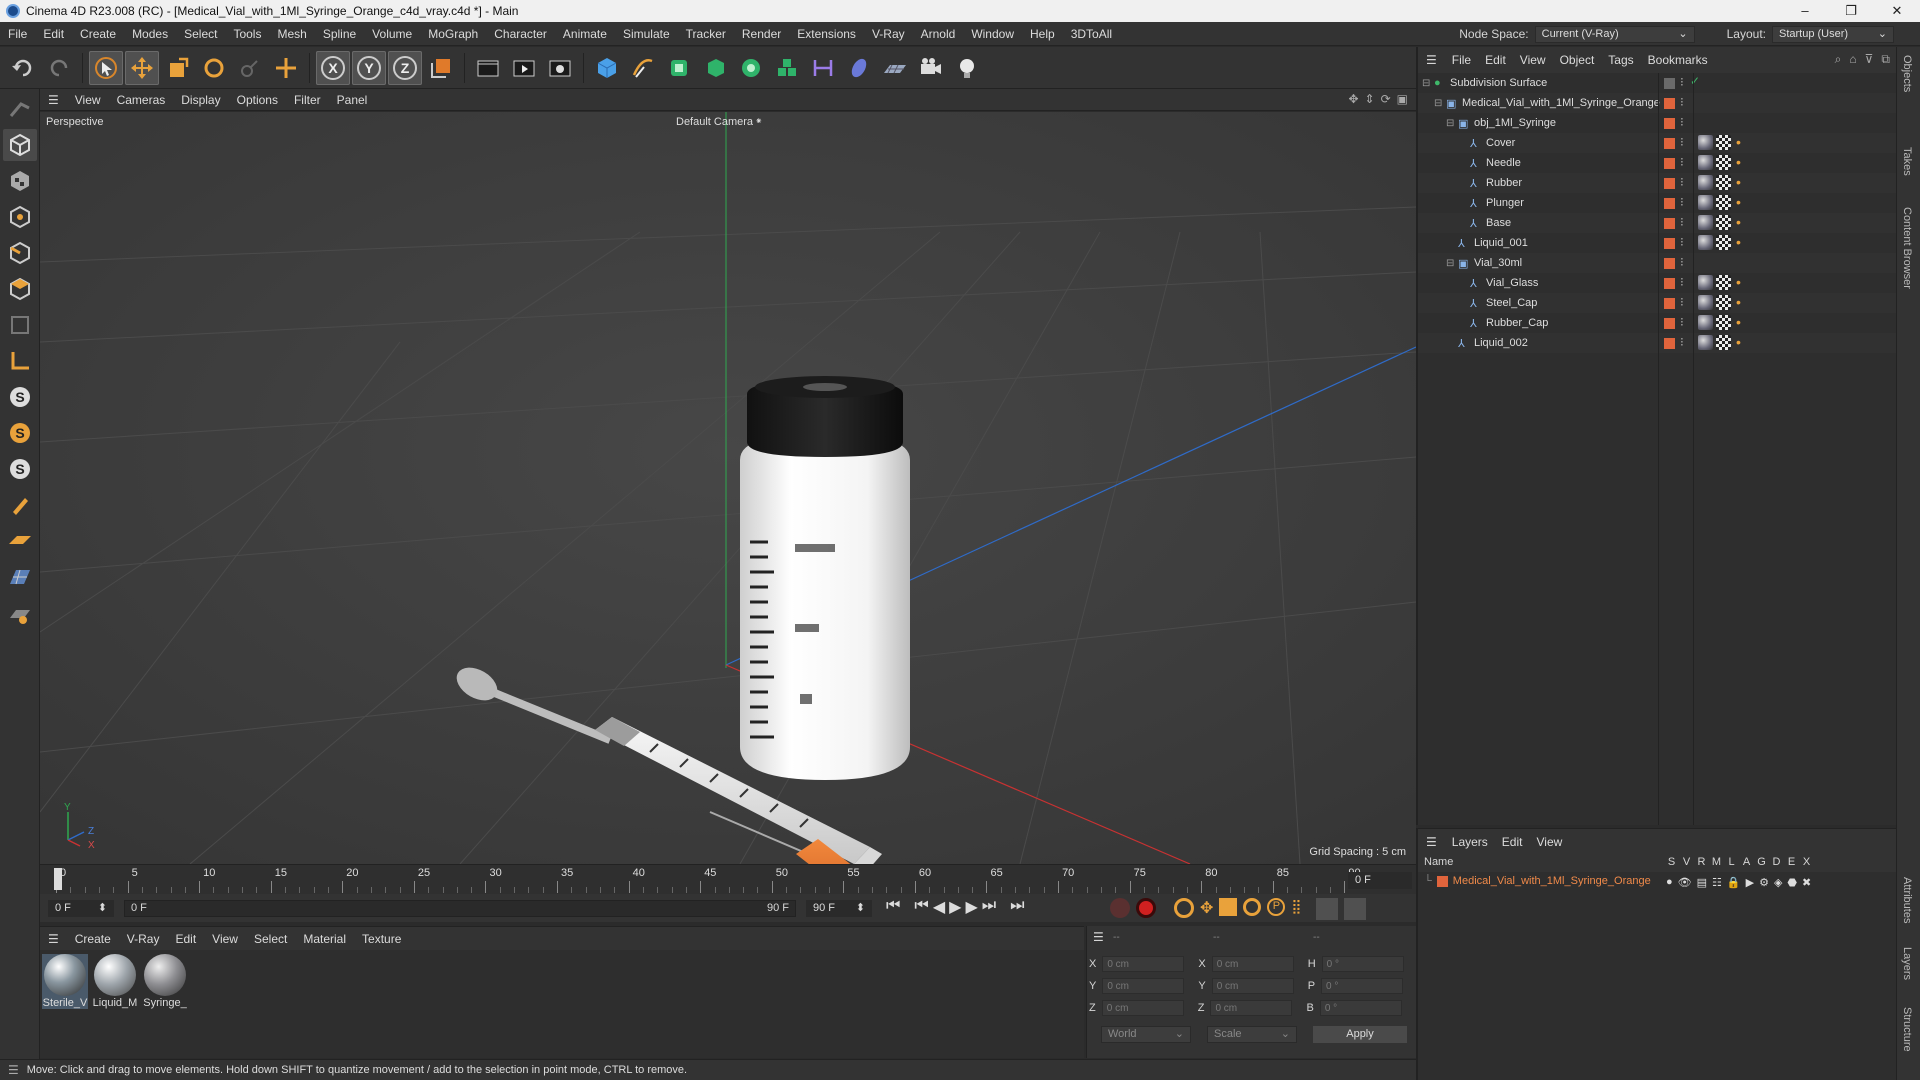  I want to click on menu-character: Character, so click(520, 34).